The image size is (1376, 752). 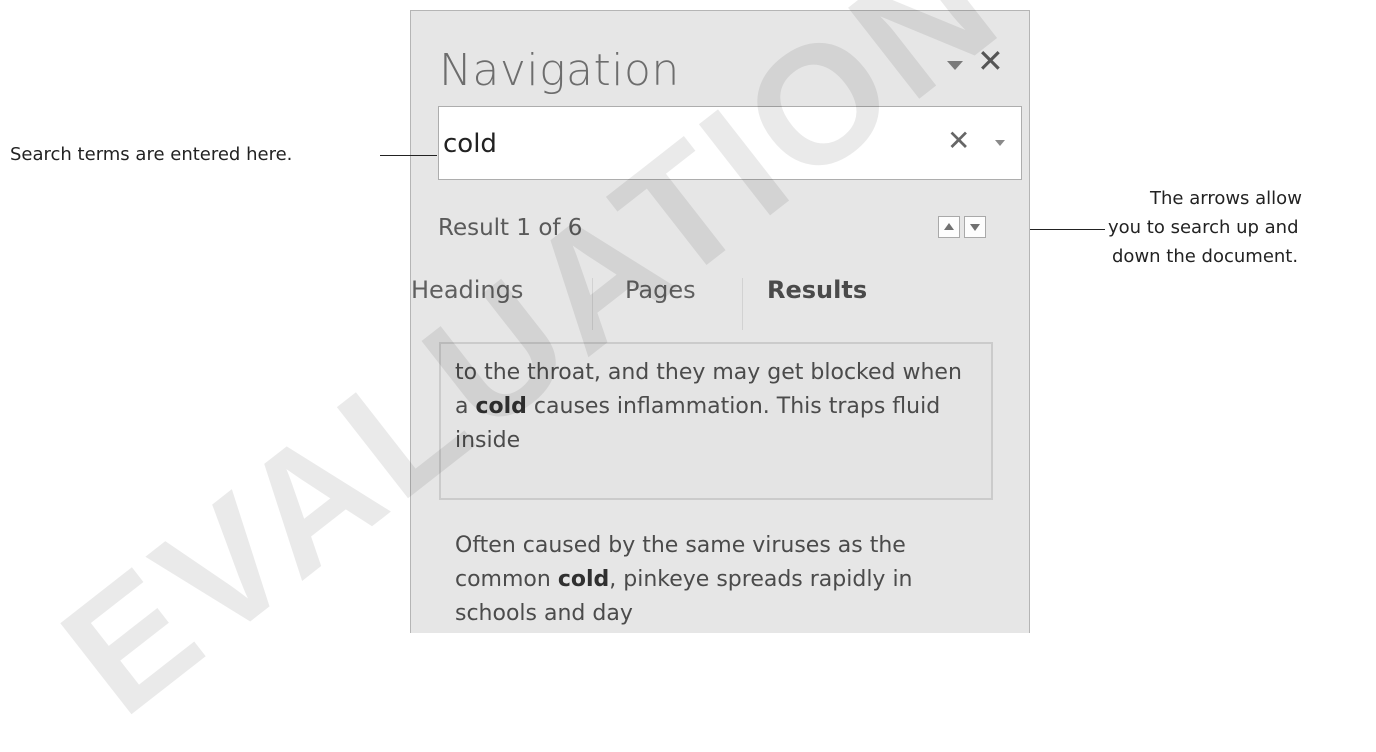 What do you see at coordinates (1000, 143) in the screenshot?
I see `search-options-chevron-down-icon` at bounding box center [1000, 143].